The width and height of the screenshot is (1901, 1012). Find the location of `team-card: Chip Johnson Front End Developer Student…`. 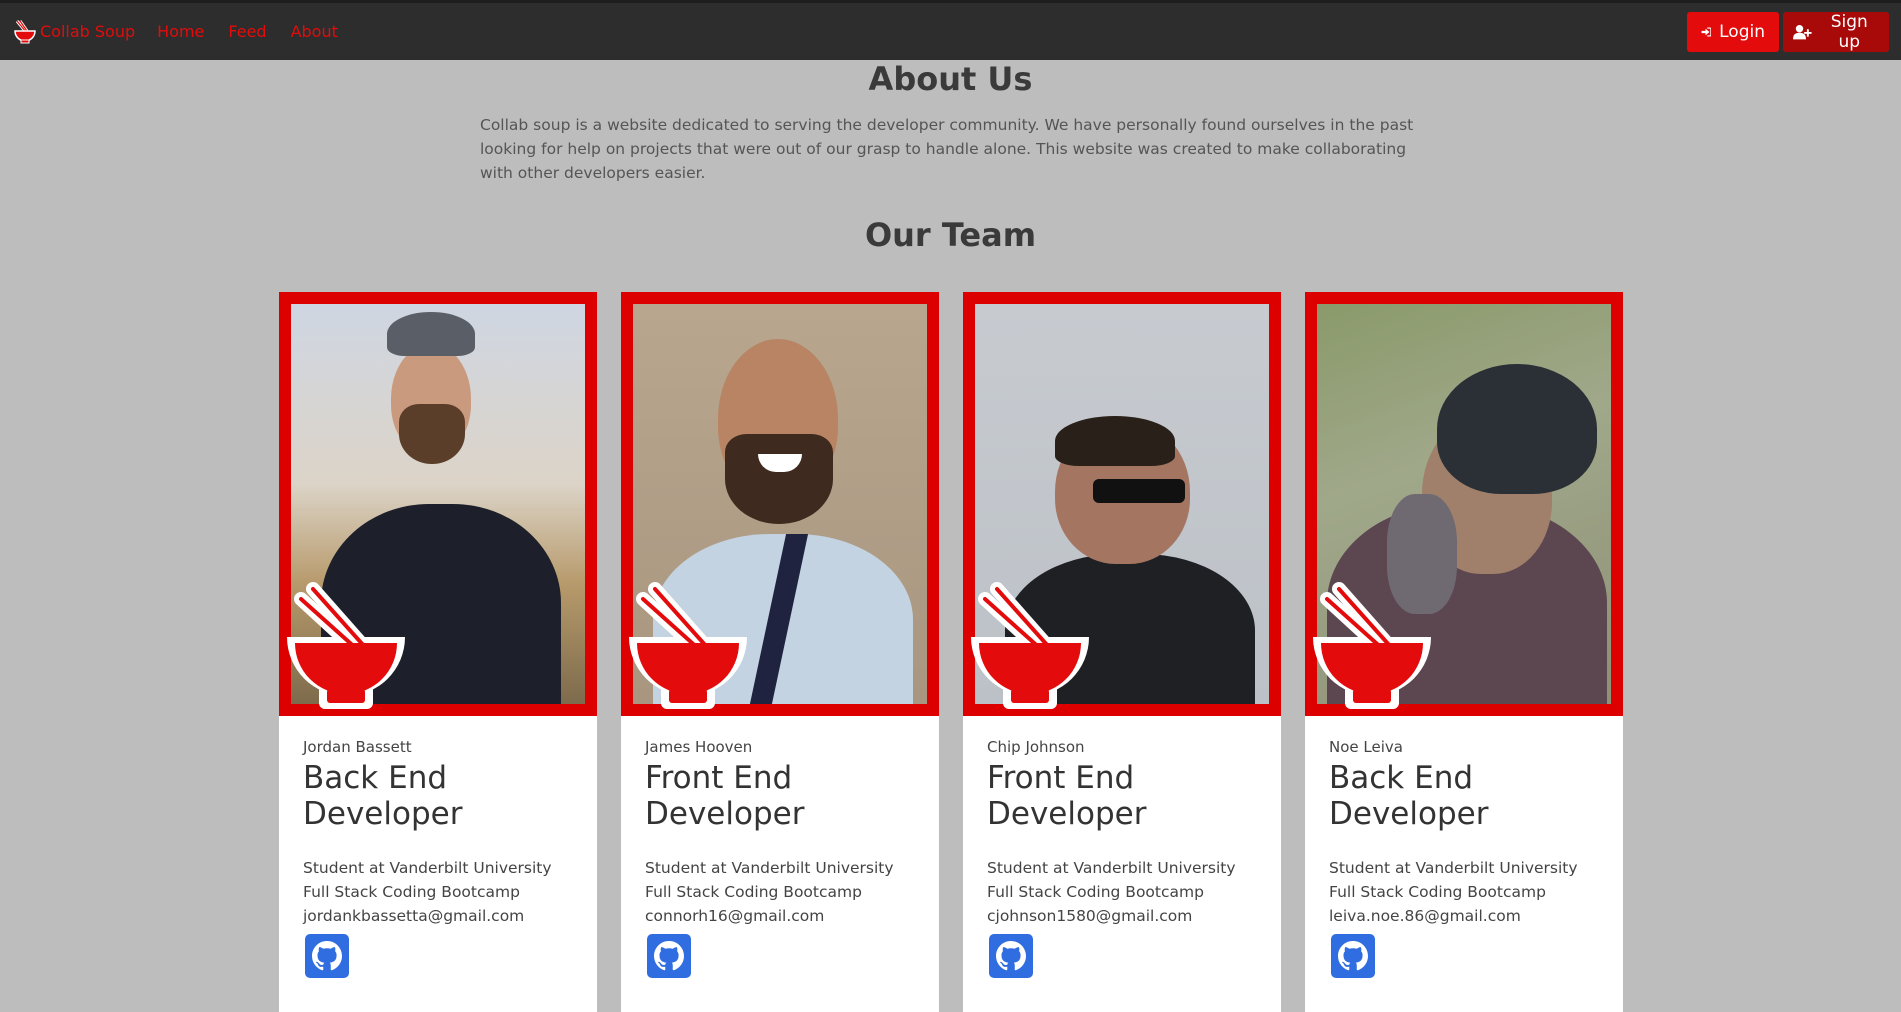

team-card: Chip Johnson Front End Developer Student… is located at coordinates (1122, 652).